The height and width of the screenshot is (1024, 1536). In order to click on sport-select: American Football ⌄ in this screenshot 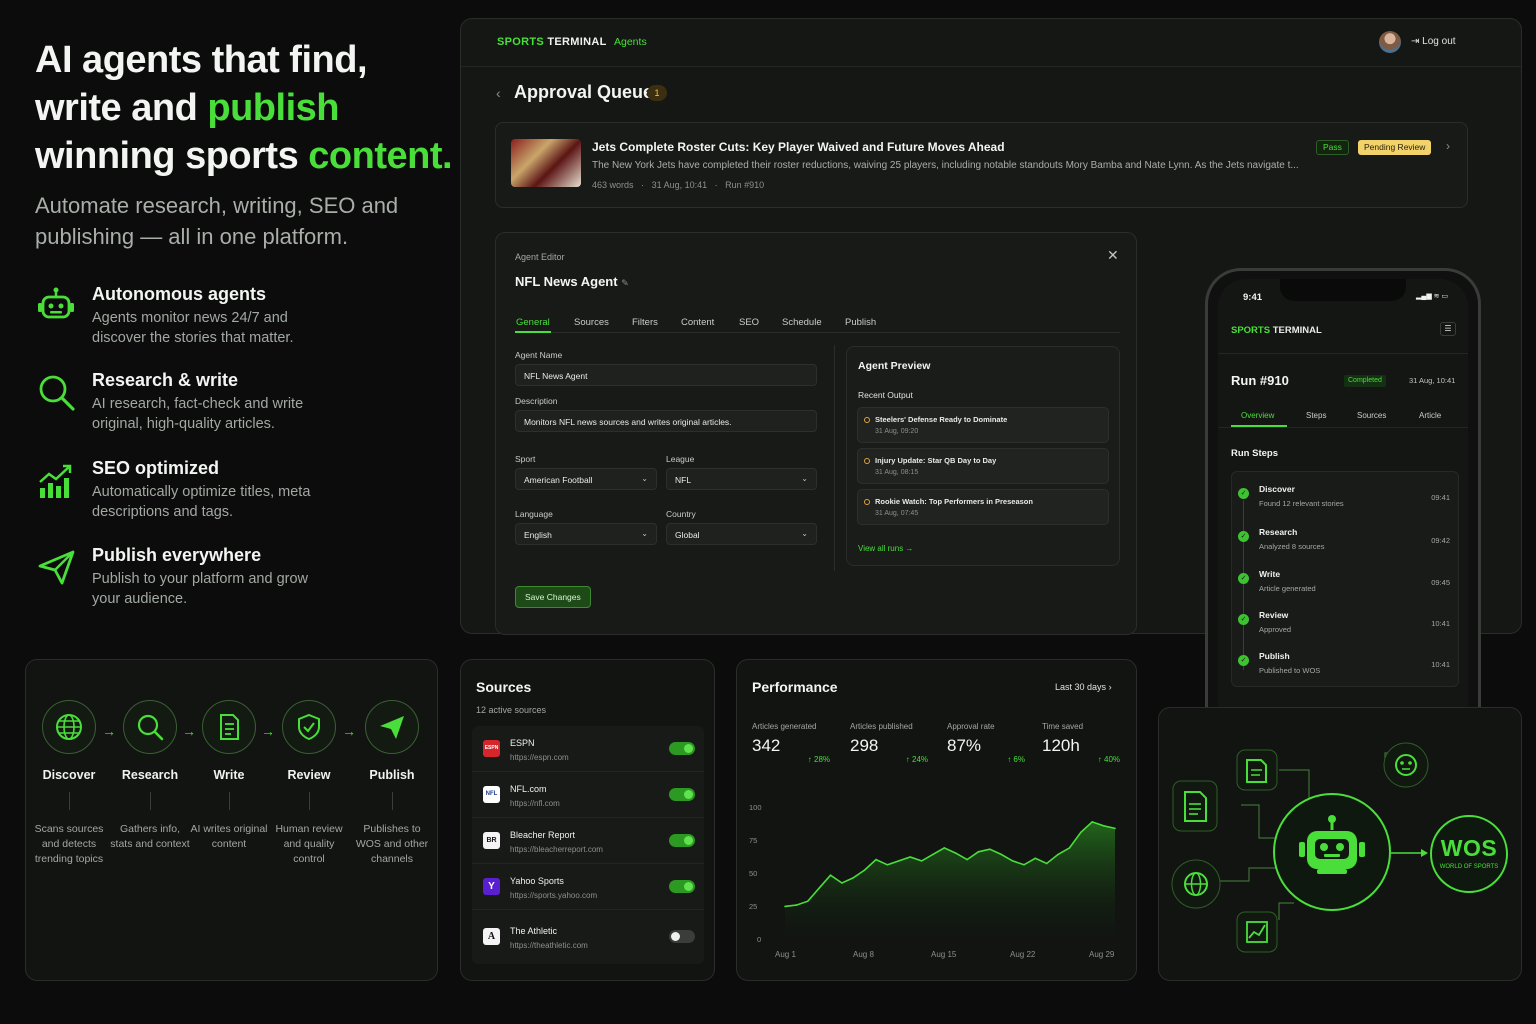, I will do `click(586, 479)`.